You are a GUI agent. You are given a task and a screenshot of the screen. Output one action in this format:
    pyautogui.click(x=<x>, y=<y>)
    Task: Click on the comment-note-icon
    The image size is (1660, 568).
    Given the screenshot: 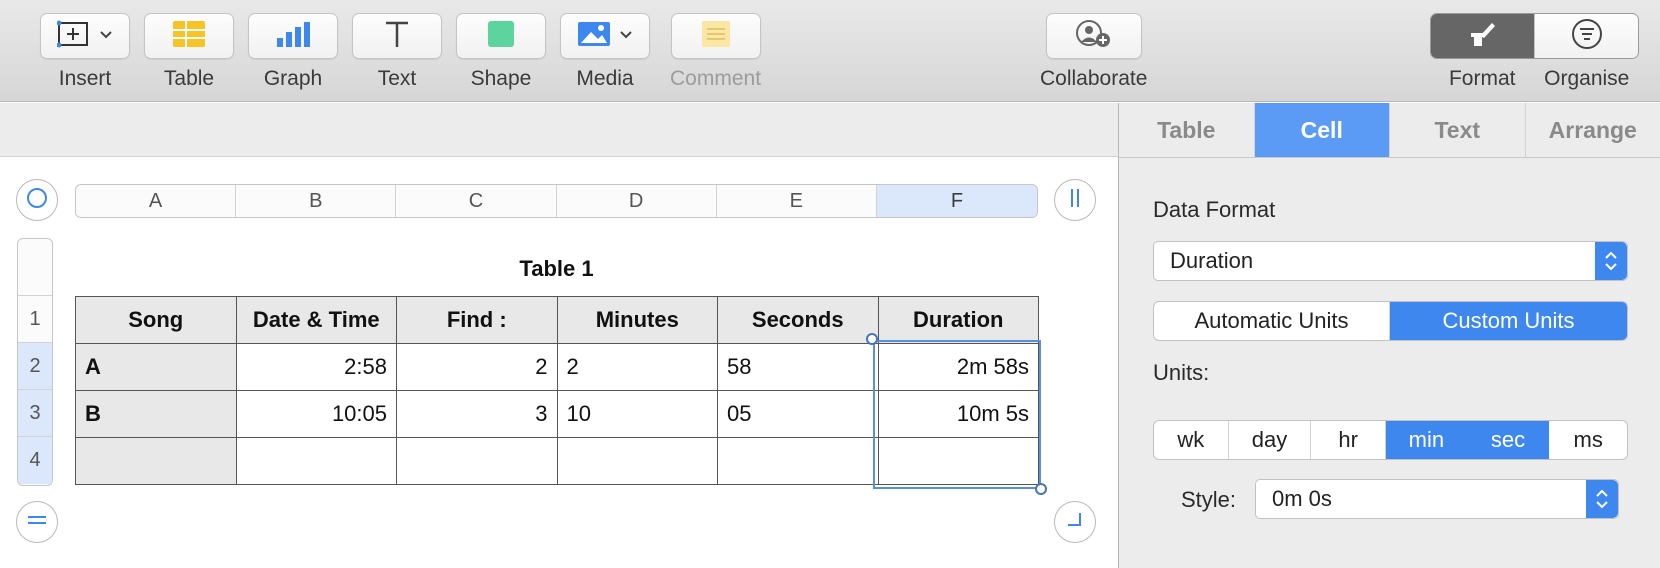 What is the action you would take?
    pyautogui.click(x=716, y=36)
    